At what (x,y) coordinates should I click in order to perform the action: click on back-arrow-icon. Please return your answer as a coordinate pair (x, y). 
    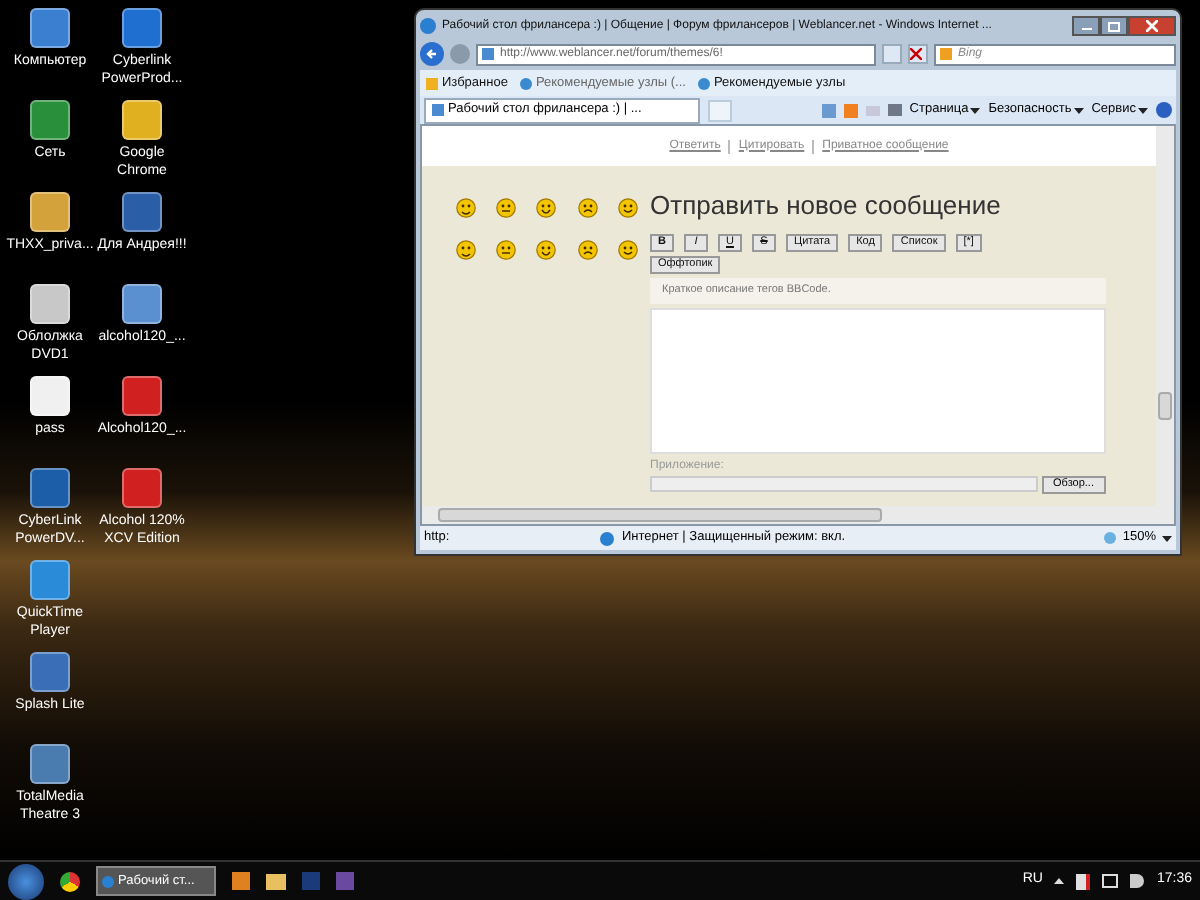
    Looking at the image, I should click on (432, 54).